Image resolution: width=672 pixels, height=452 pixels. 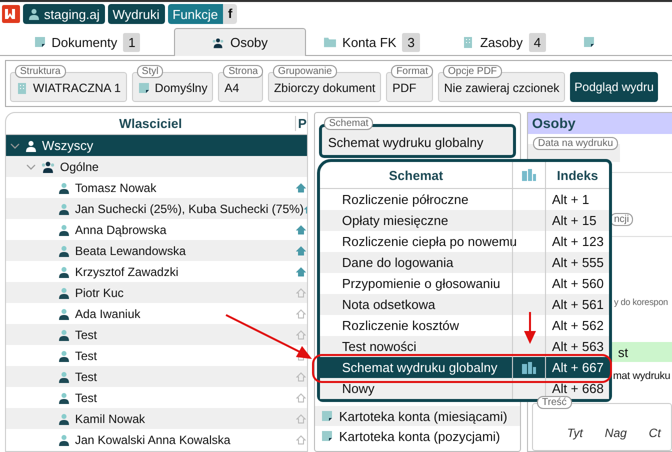 What do you see at coordinates (654, 434) in the screenshot?
I see `column-header: Ct` at bounding box center [654, 434].